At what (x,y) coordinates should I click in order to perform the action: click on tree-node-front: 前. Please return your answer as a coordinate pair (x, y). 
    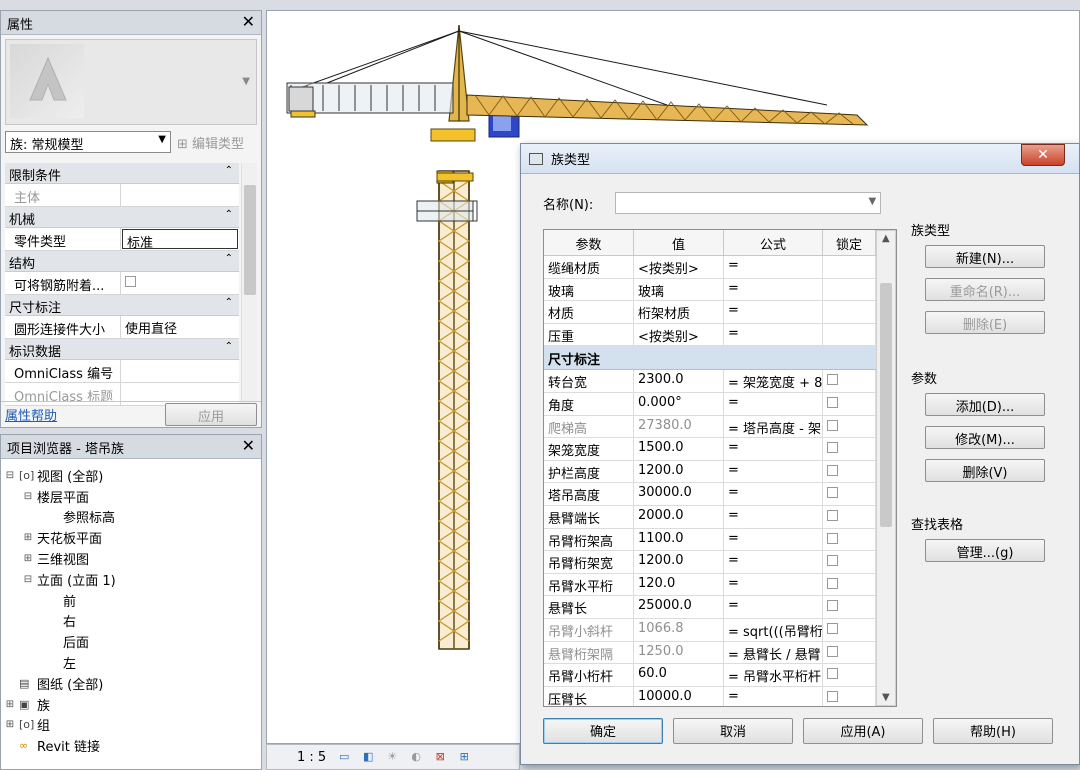
    Looking at the image, I should click on (133, 600).